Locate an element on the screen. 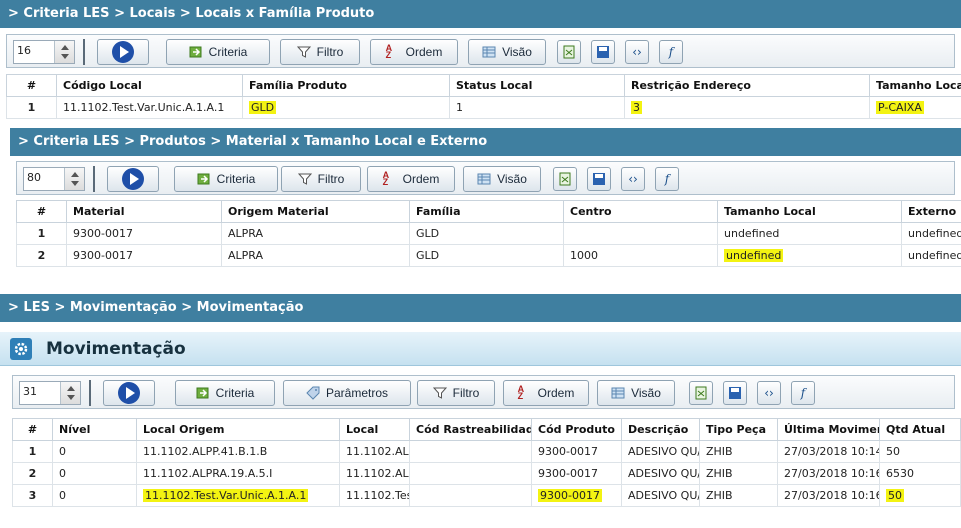  column-header: Última Moviment is located at coordinates (828, 429).